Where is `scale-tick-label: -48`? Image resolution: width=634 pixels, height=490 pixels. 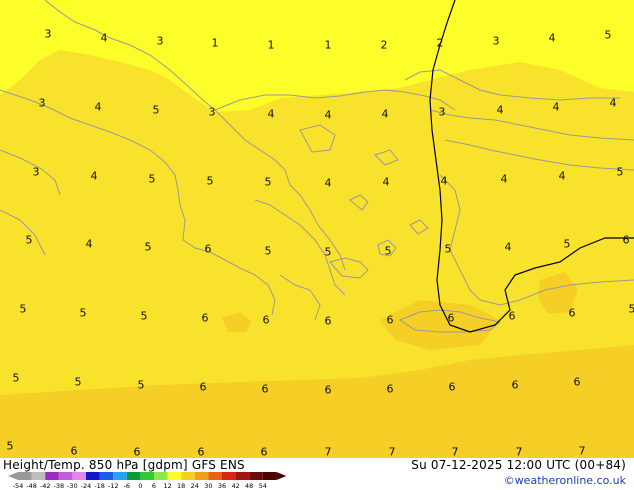
scale-tick-label: -48 is located at coordinates (31, 486).